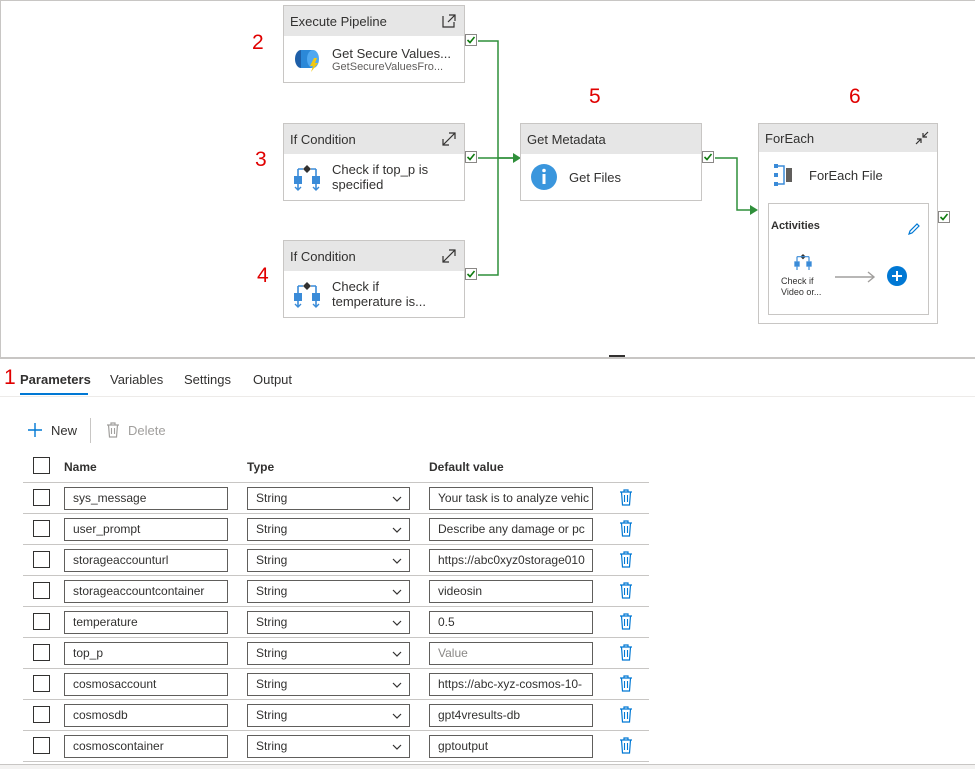 The width and height of the screenshot is (975, 769). Describe the element at coordinates (52, 430) in the screenshot. I see `new-button: New` at that location.